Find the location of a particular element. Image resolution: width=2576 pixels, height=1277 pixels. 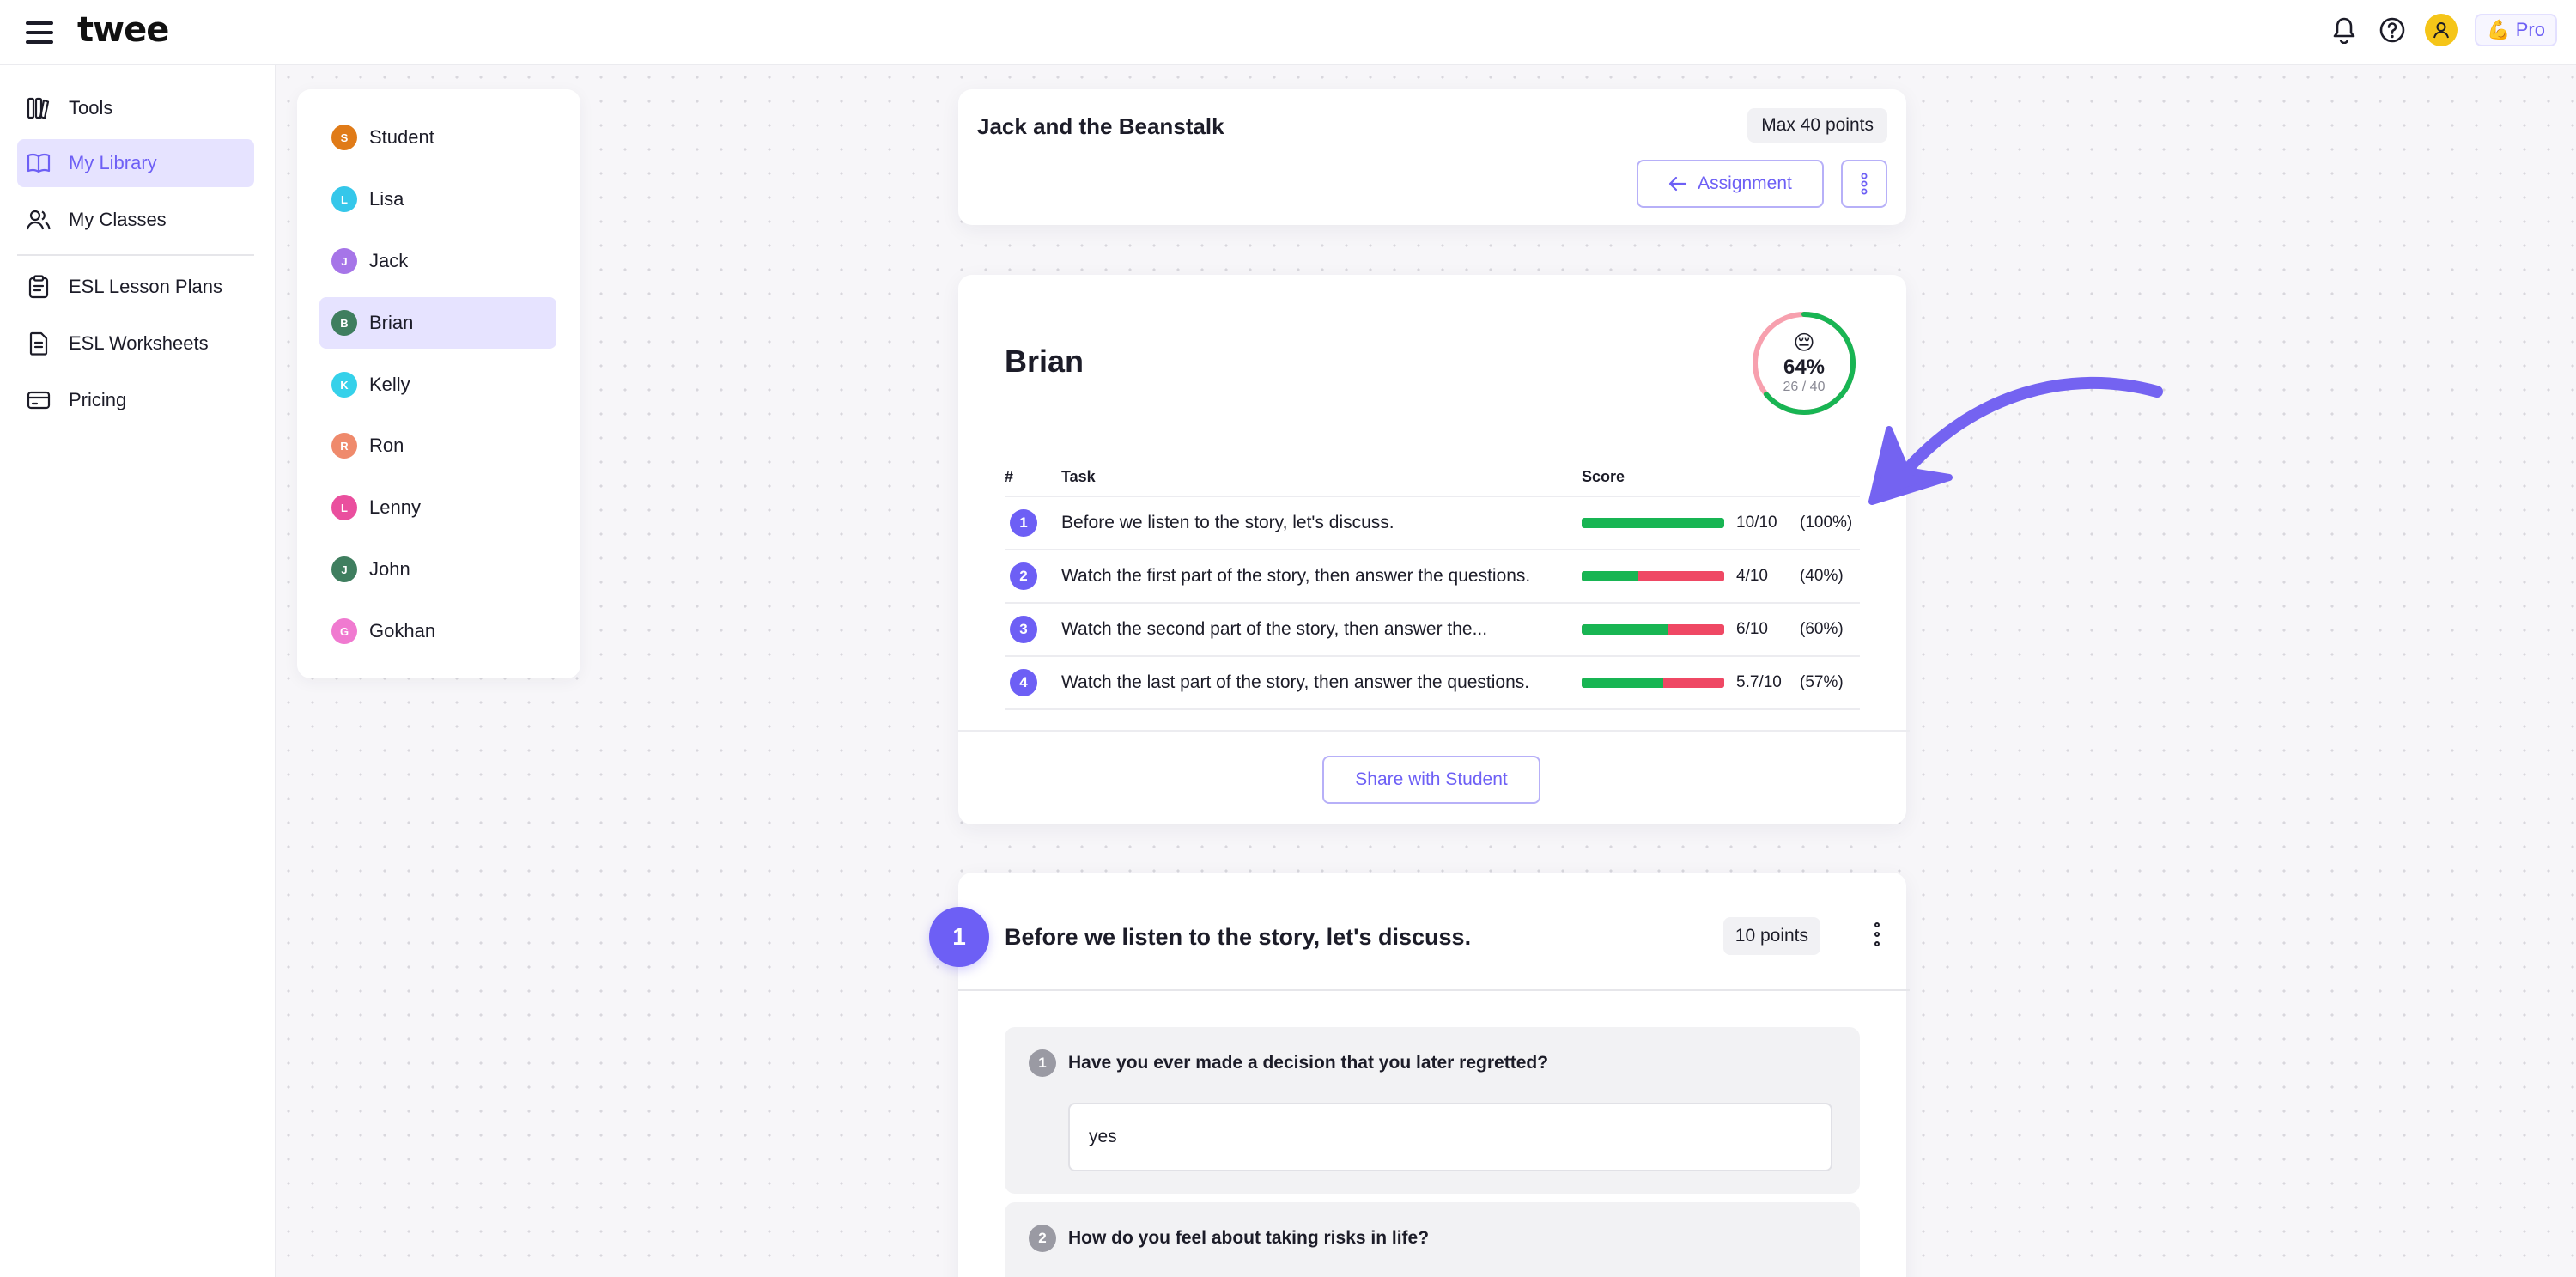

top-bar: twee 💪 Pro is located at coordinates (1288, 32).